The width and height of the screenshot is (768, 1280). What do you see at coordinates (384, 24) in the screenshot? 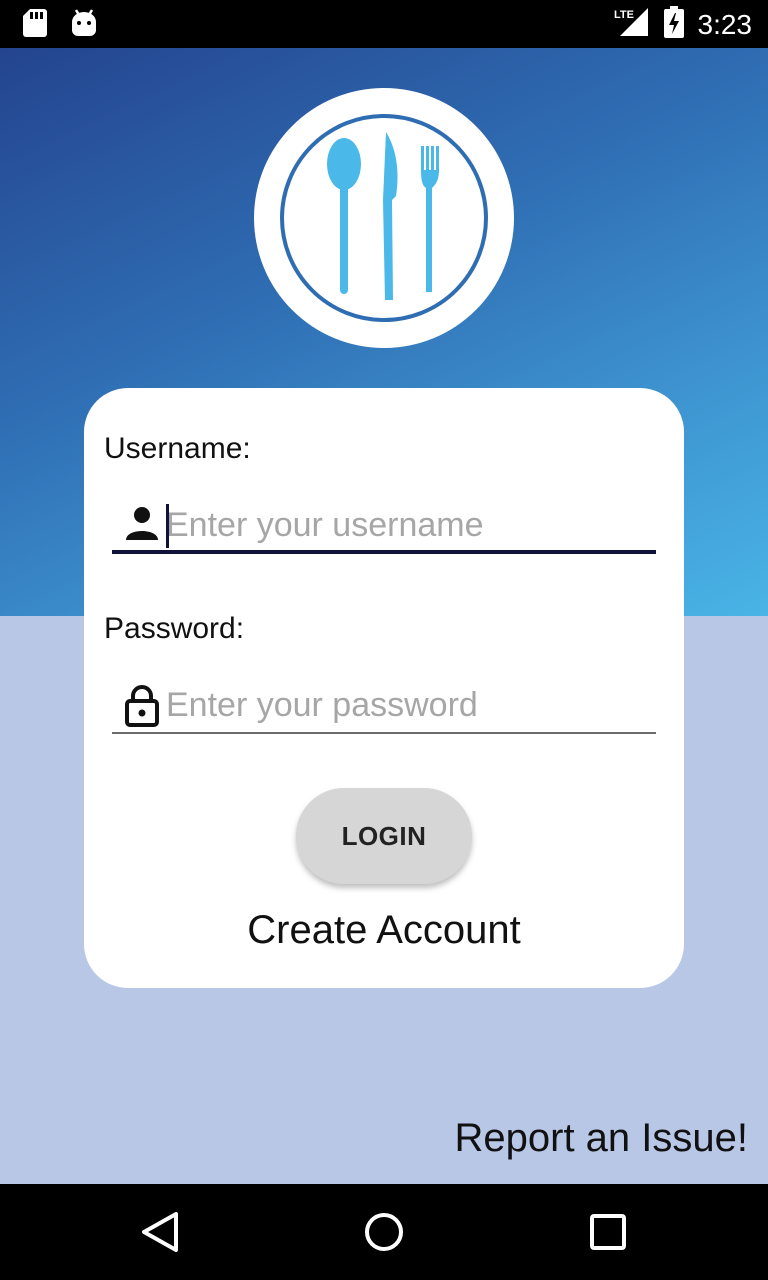
I see `status-bar: LTE 3:23` at bounding box center [384, 24].